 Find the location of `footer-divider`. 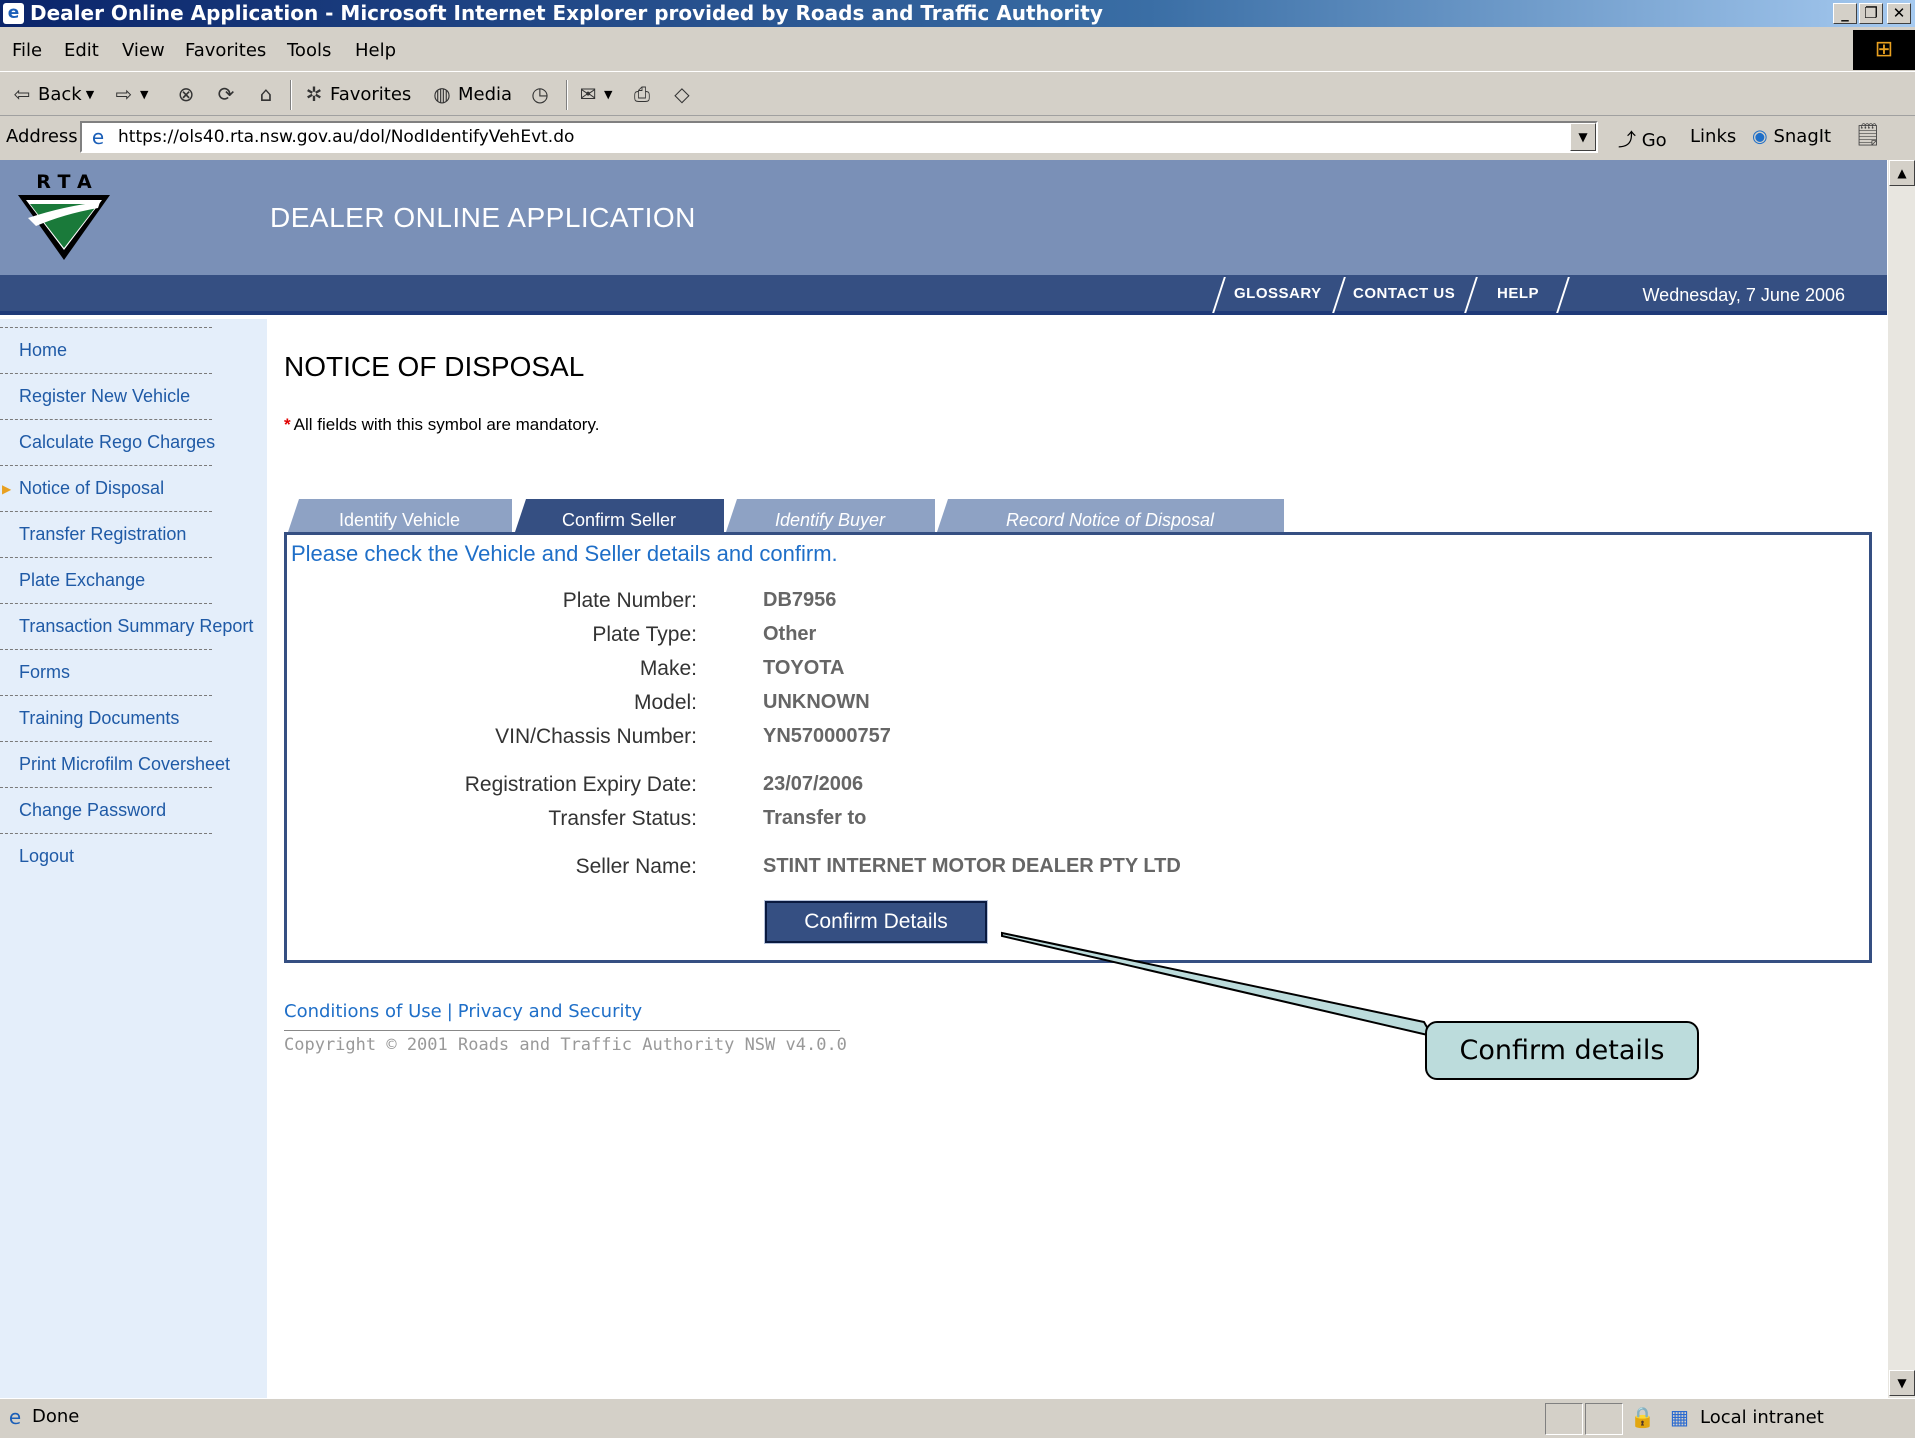

footer-divider is located at coordinates (562, 1030).